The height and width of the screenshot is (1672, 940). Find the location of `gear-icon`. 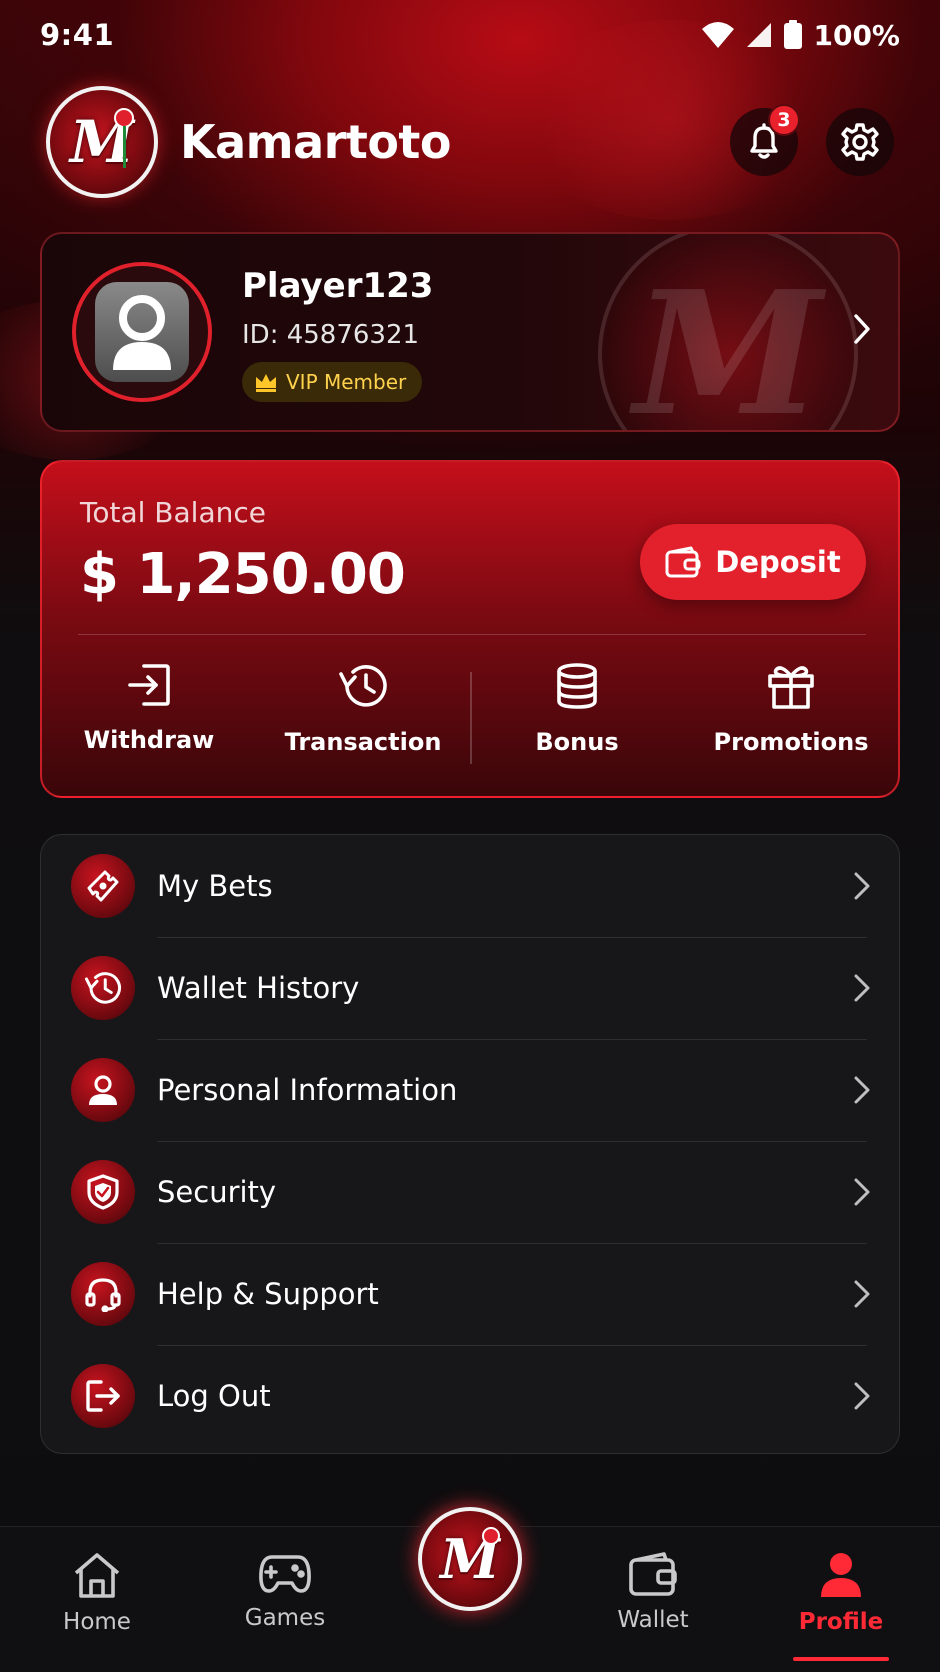

gear-icon is located at coordinates (860, 142).